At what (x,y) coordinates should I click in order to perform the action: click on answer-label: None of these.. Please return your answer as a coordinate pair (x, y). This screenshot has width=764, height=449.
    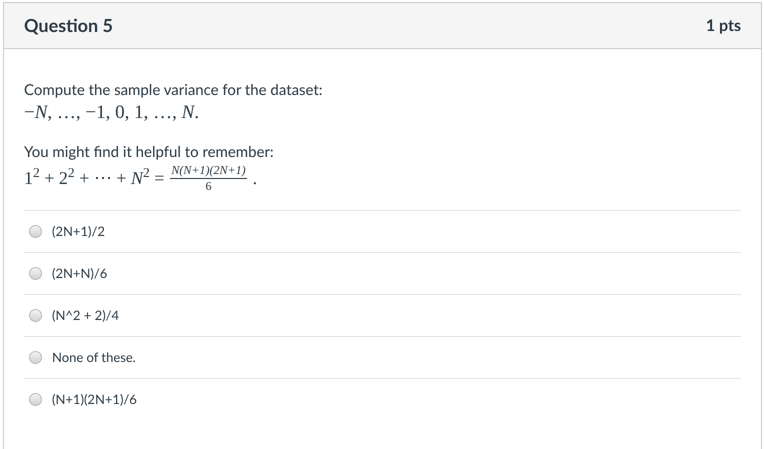
    Looking at the image, I should click on (94, 358).